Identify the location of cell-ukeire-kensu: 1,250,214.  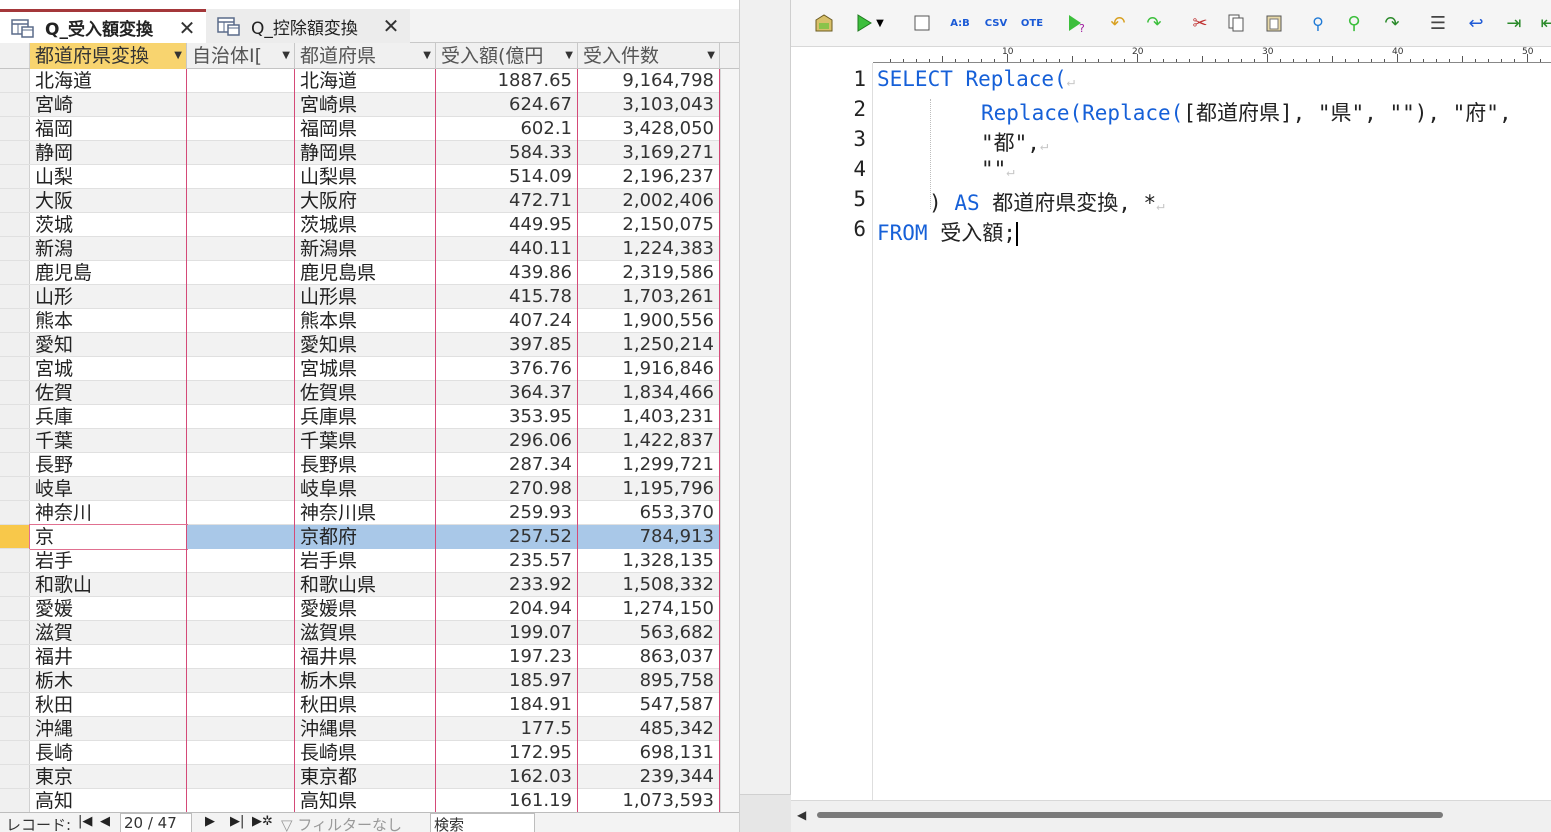
(649, 345).